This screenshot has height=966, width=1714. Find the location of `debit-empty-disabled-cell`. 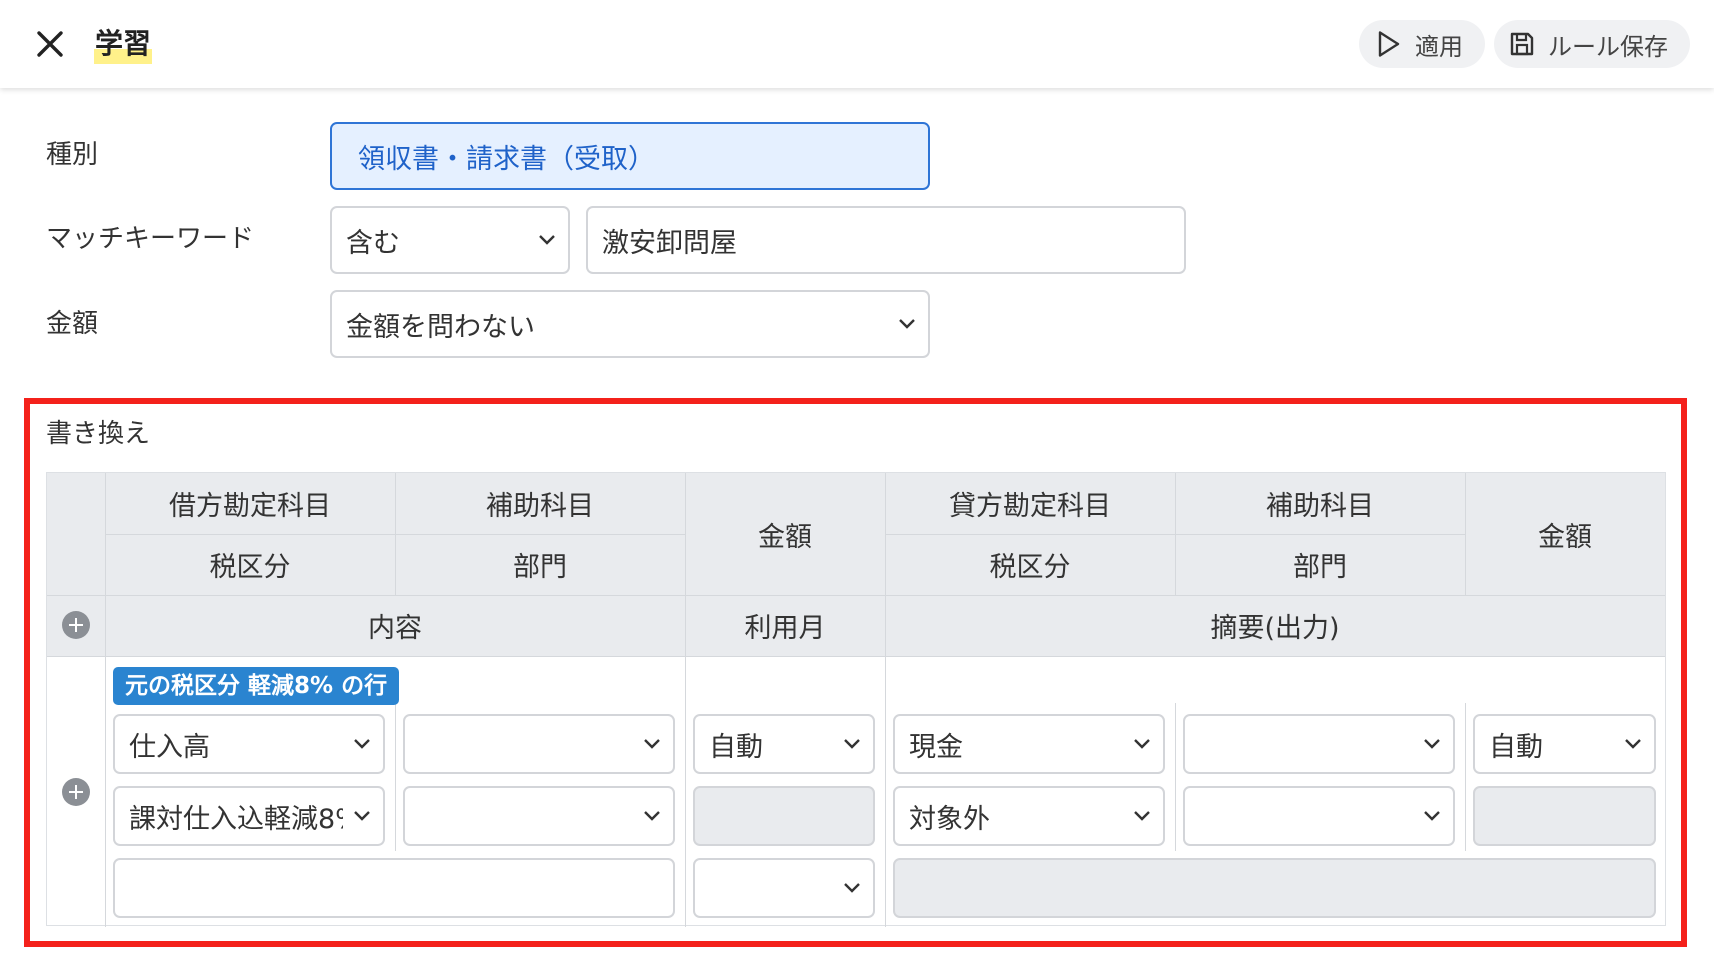

debit-empty-disabled-cell is located at coordinates (784, 816).